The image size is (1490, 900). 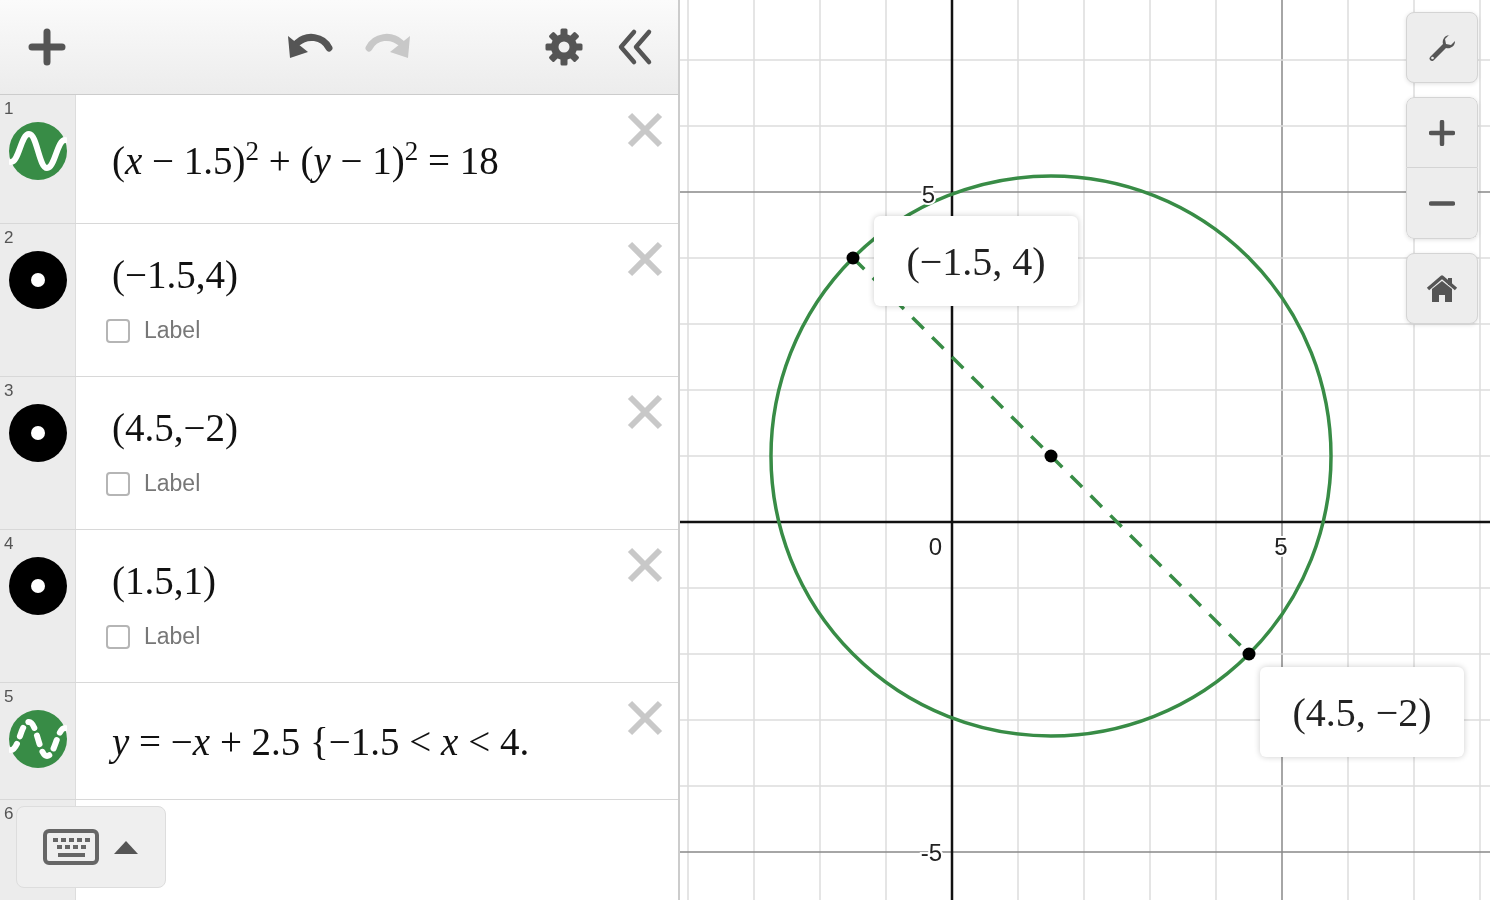 What do you see at coordinates (635, 47) in the screenshot?
I see `double-chevron-icon` at bounding box center [635, 47].